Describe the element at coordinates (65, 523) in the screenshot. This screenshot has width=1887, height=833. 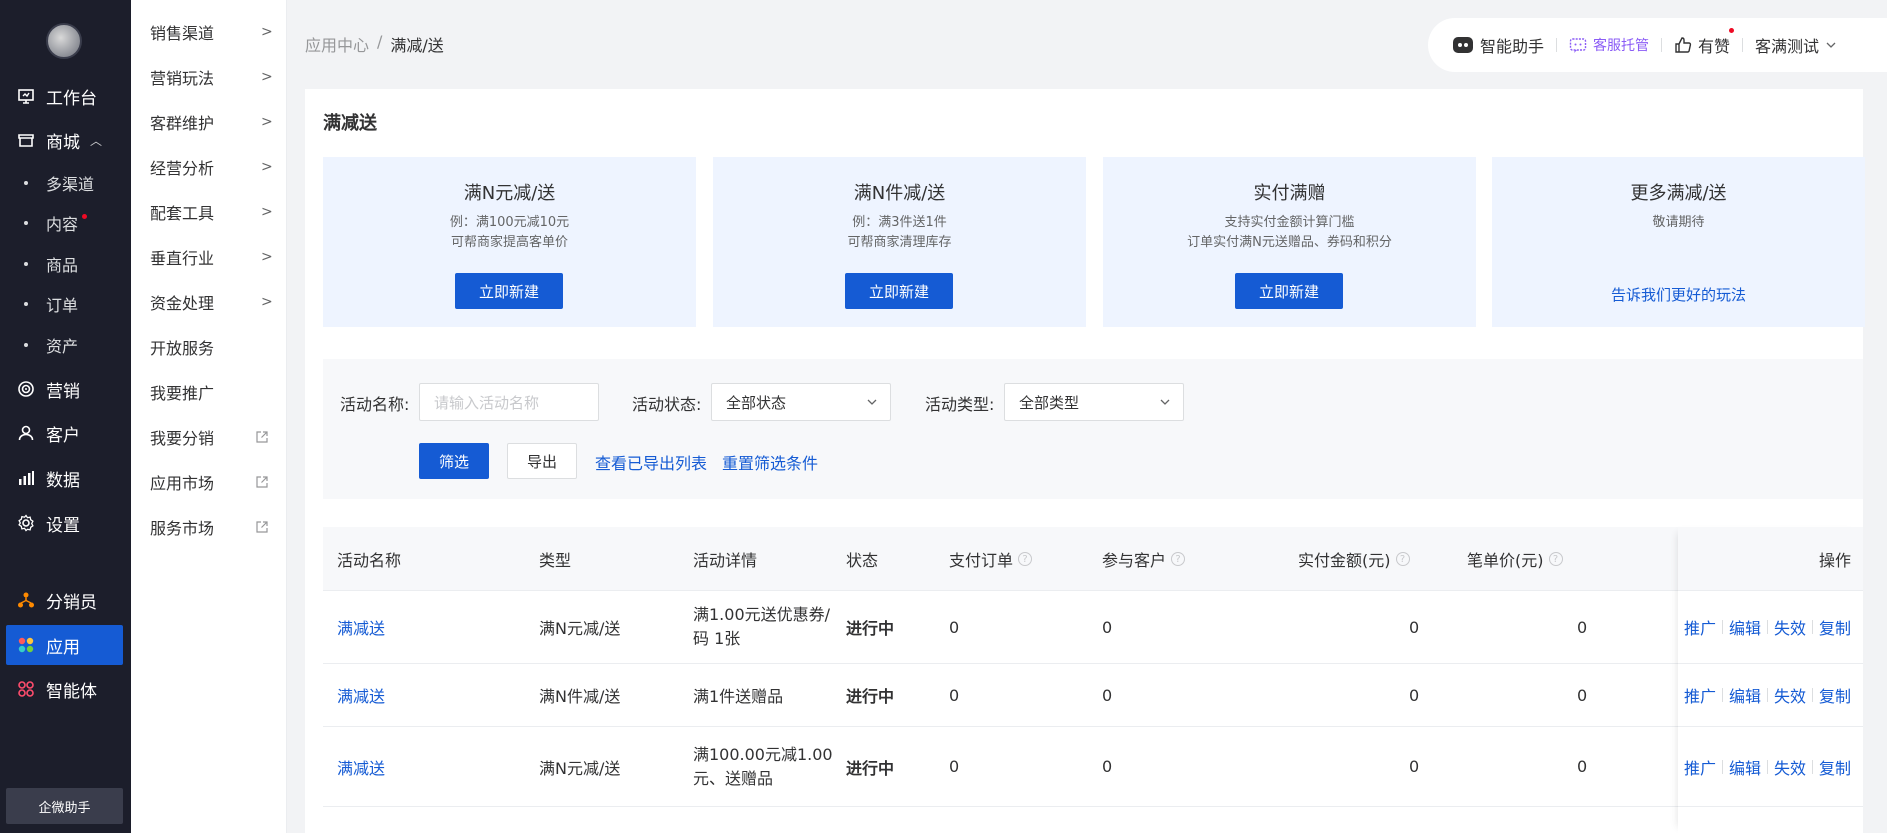
I see `sidebar-item-settings: 设置` at that location.